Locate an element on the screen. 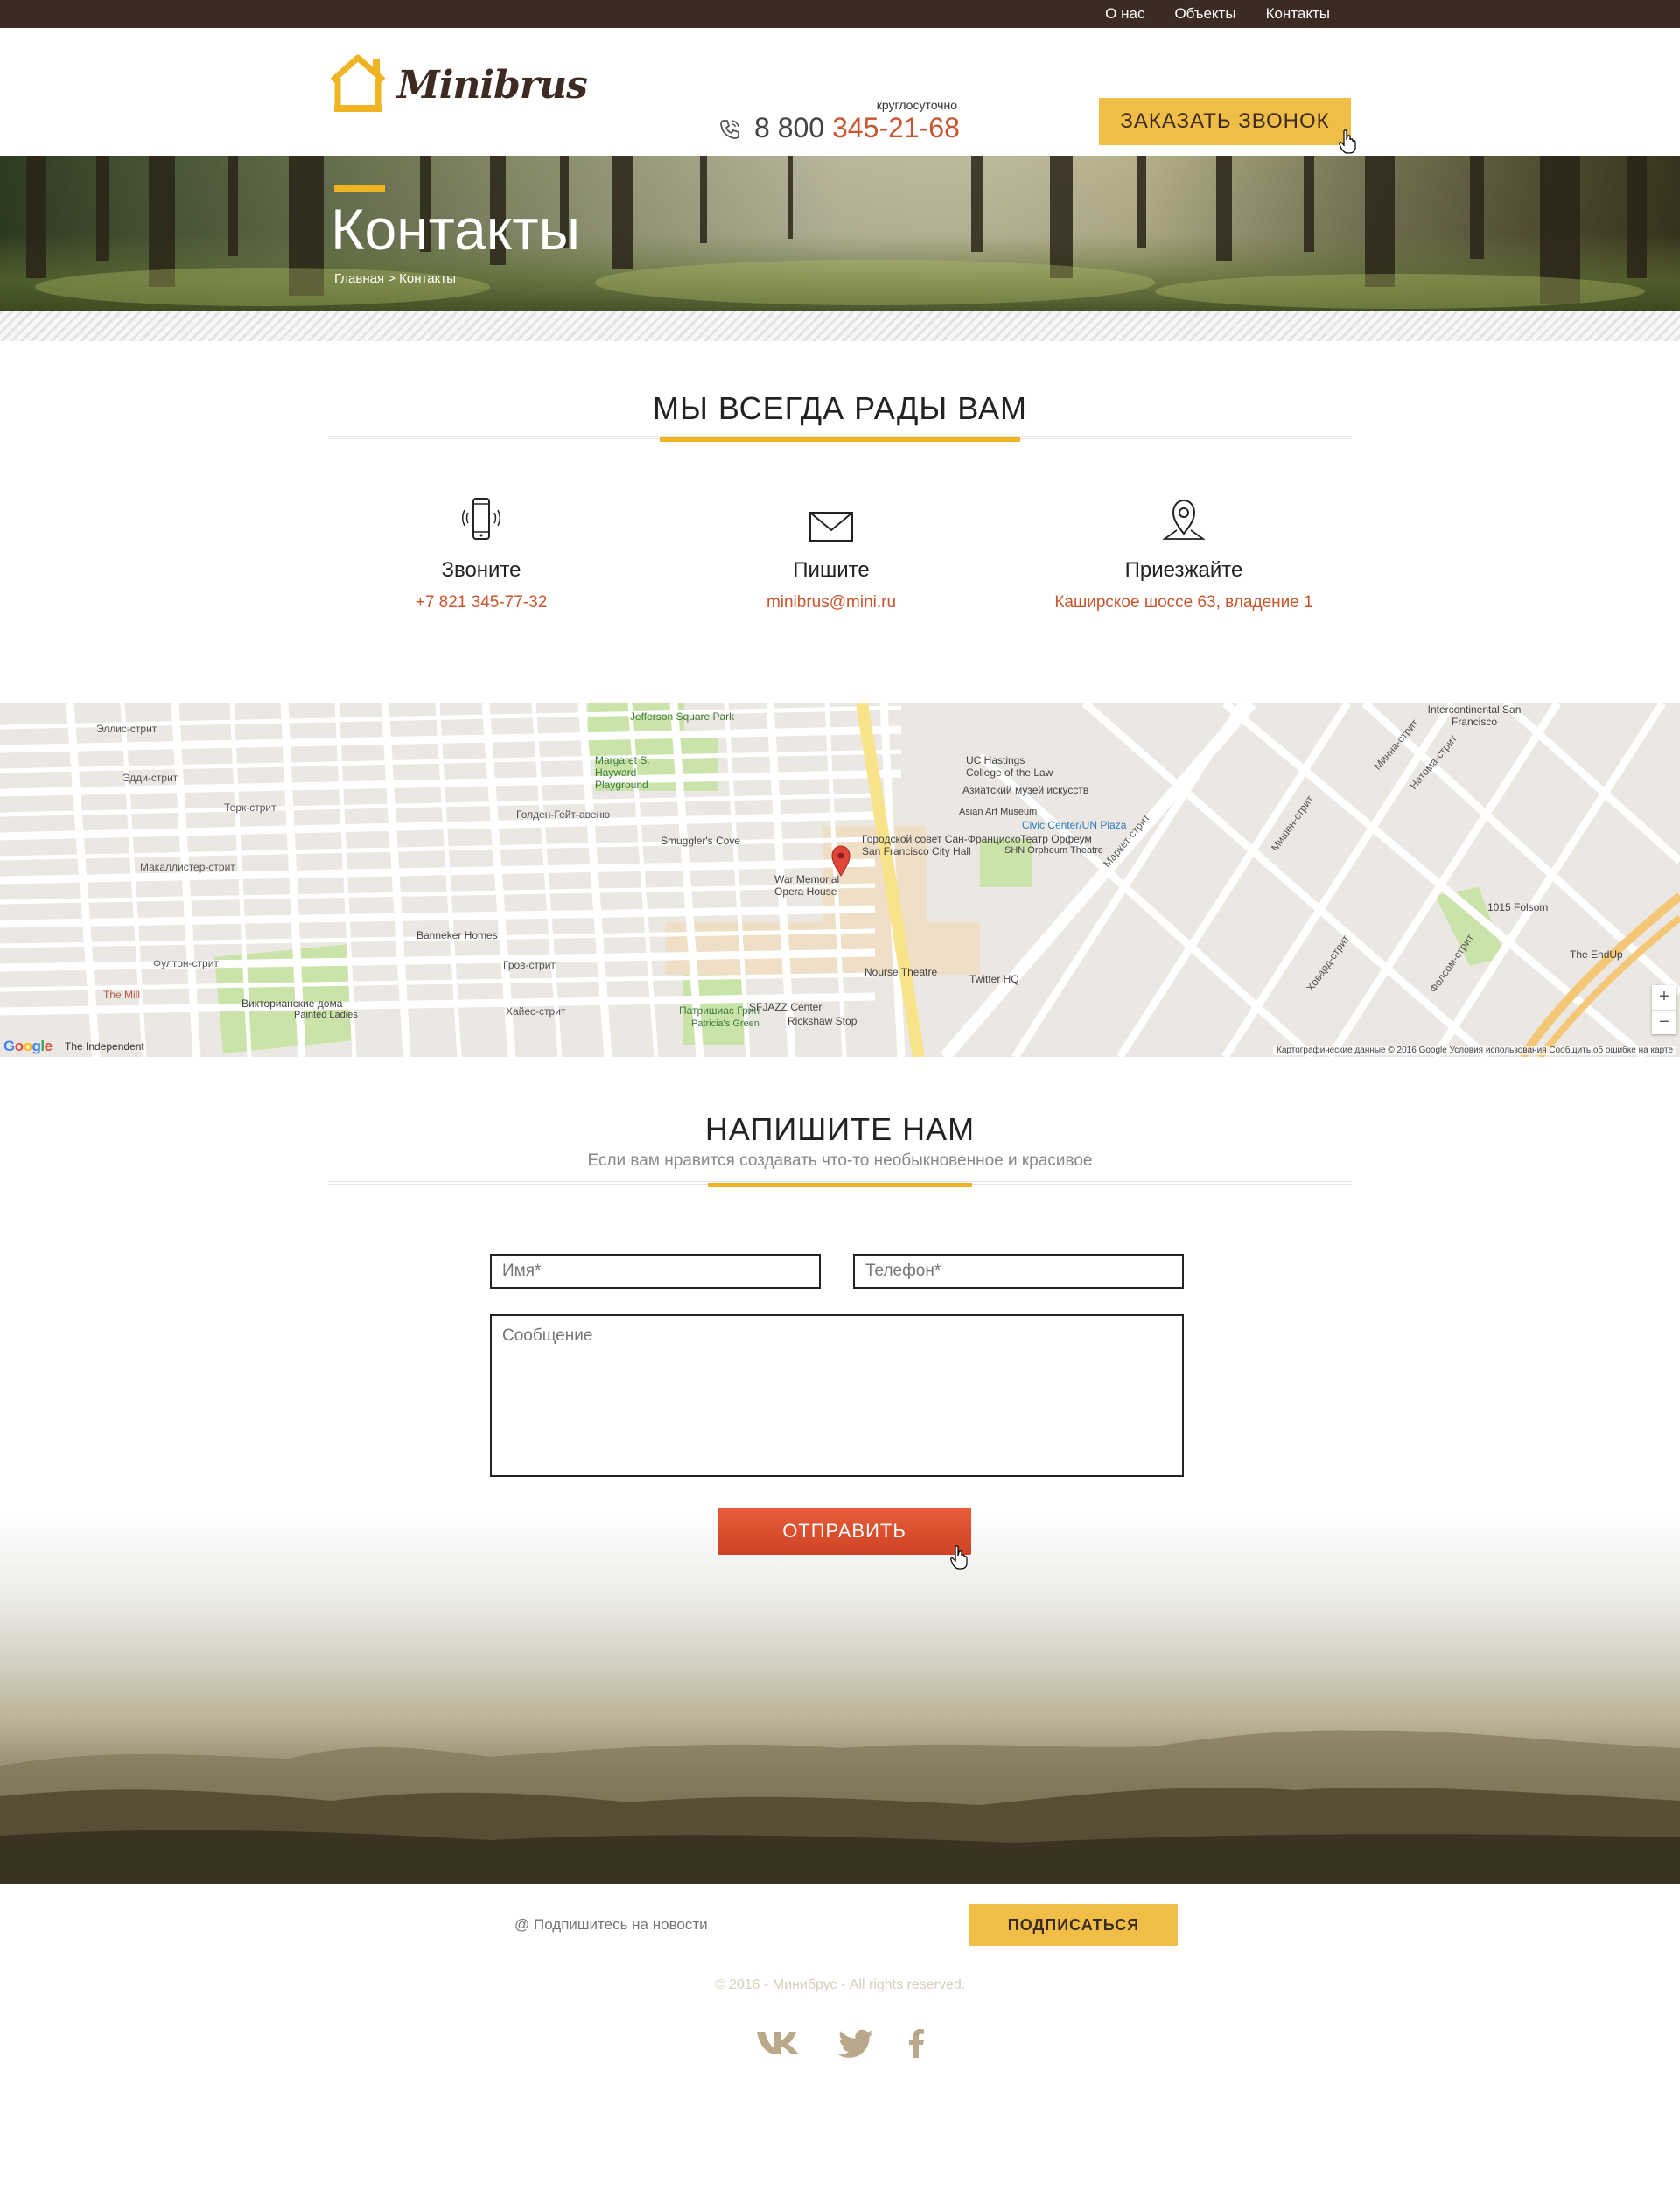  phone-number: 8 800 345-21-68 is located at coordinates (857, 128).